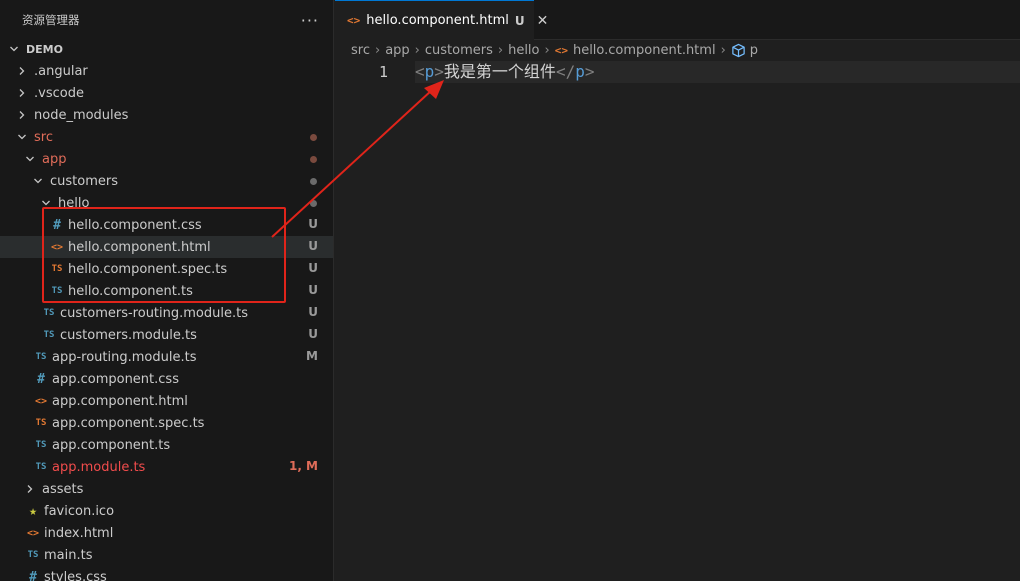 This screenshot has width=1020, height=581. What do you see at coordinates (148, 269) in the screenshot?
I see `tree-item-label: hello.component.spec.ts` at bounding box center [148, 269].